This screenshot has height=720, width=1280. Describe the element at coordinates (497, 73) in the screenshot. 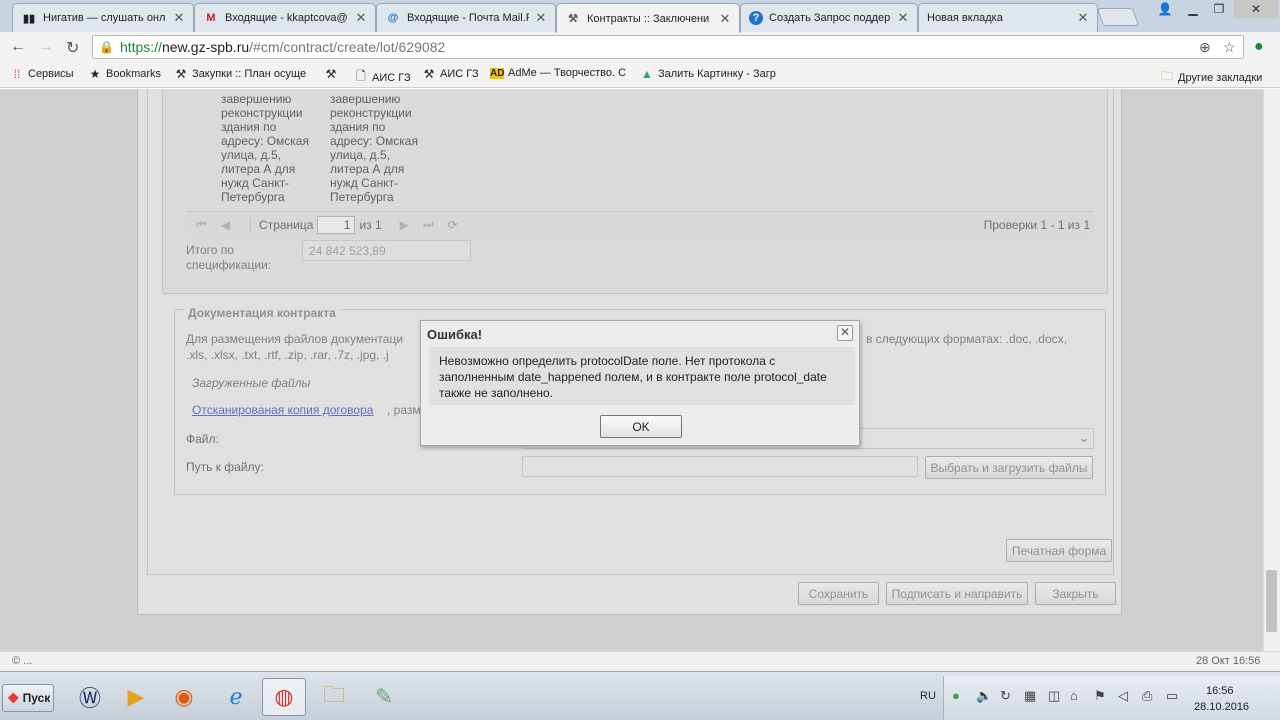

I see `adme-icon: AD` at that location.